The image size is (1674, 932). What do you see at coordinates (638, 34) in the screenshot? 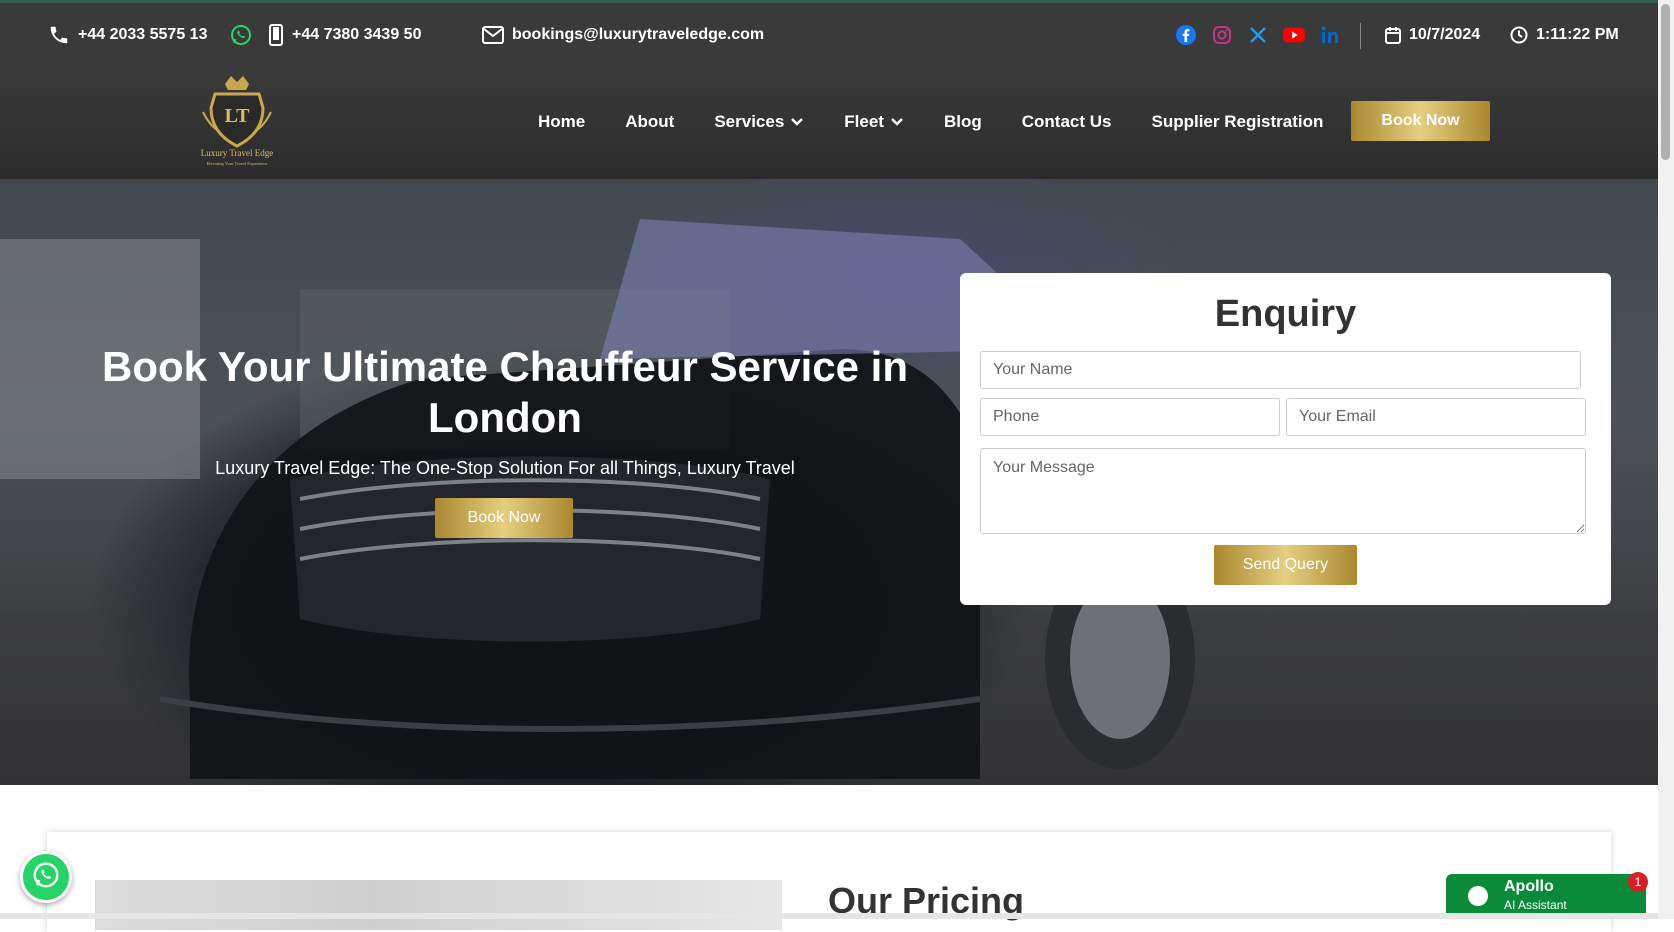
I see `email-text: bookings@luxurytraveledge.com` at bounding box center [638, 34].